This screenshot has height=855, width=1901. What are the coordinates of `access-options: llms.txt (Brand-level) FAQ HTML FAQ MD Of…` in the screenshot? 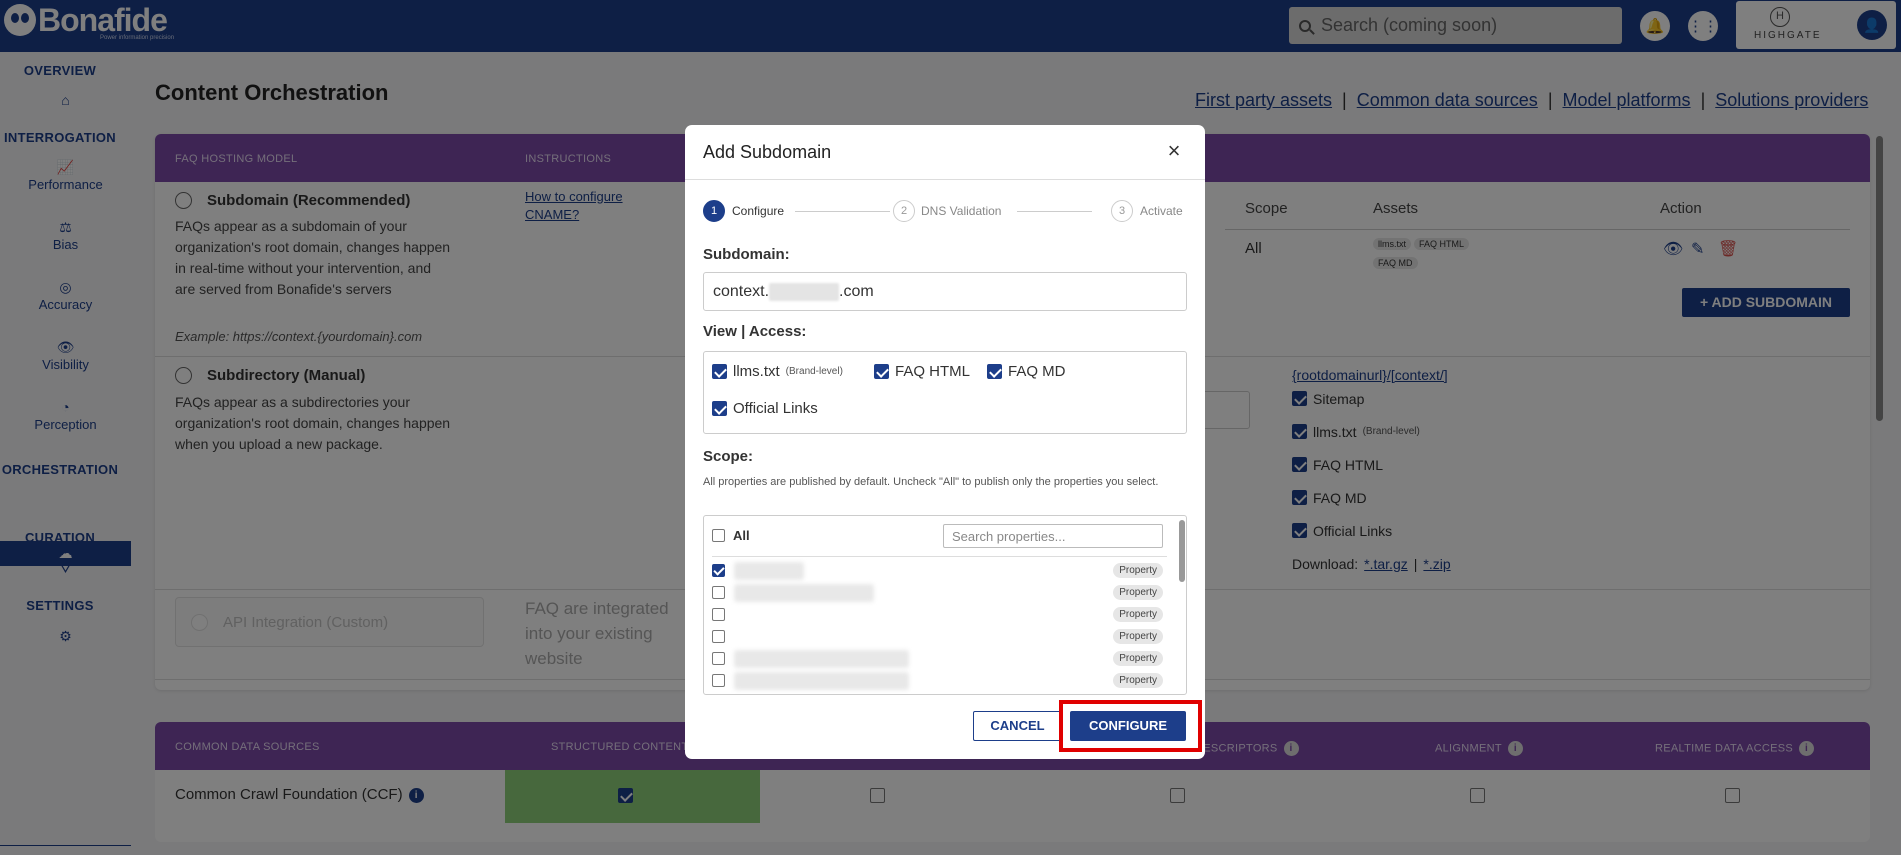 It's located at (945, 392).